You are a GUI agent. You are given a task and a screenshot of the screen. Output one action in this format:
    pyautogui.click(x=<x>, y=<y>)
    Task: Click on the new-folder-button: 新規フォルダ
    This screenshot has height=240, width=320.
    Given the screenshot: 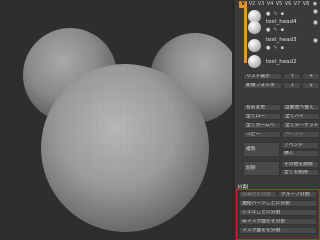 What is the action you would take?
    pyautogui.click(x=263, y=85)
    